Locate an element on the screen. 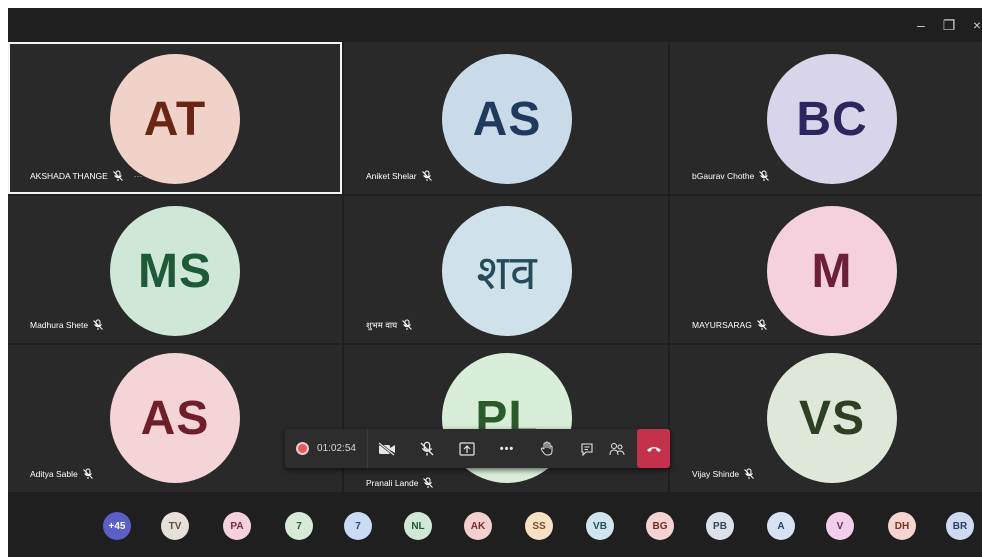 The height and width of the screenshot is (557, 982). participant-name: शुभम वाघ is located at coordinates (382, 324).